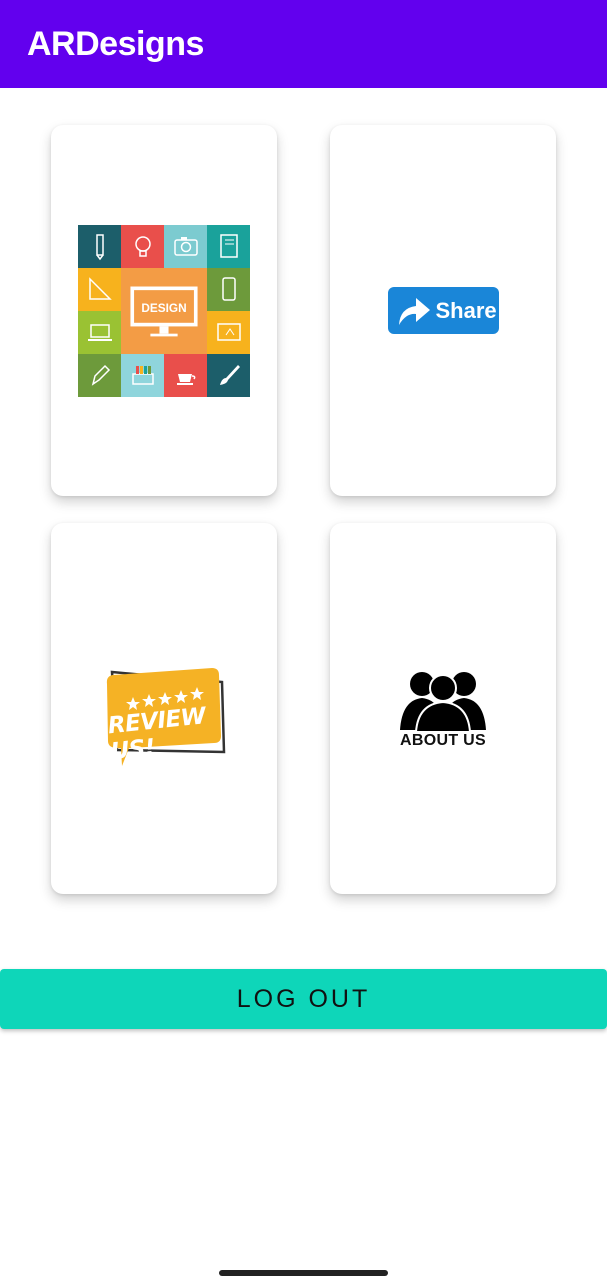 This screenshot has width=607, height=1280. What do you see at coordinates (303, 1273) in the screenshot?
I see `home-indicator` at bounding box center [303, 1273].